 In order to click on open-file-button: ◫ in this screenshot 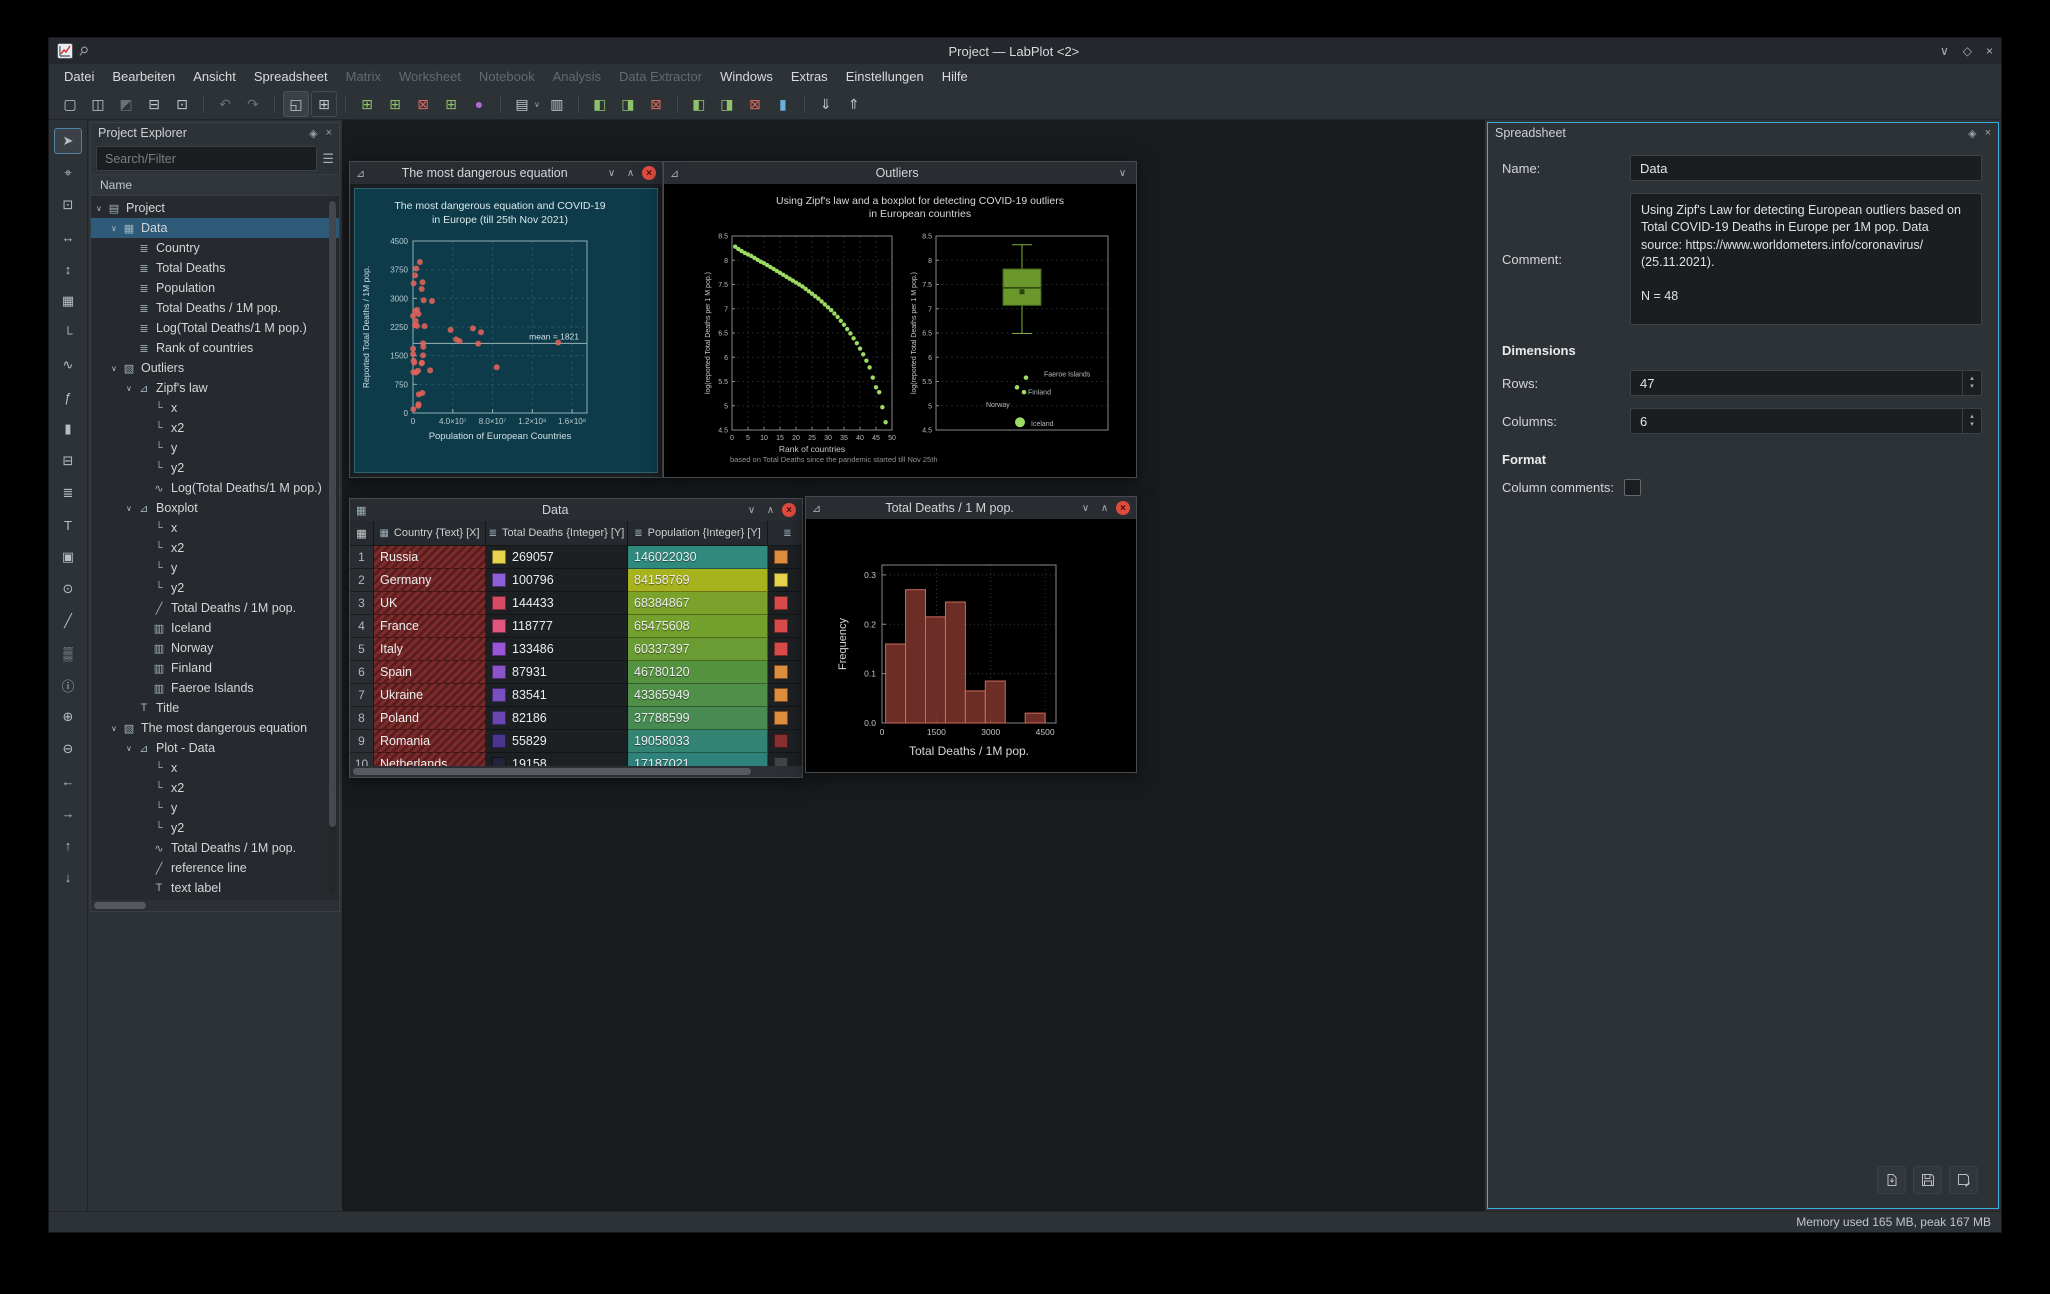, I will do `click(98, 104)`.